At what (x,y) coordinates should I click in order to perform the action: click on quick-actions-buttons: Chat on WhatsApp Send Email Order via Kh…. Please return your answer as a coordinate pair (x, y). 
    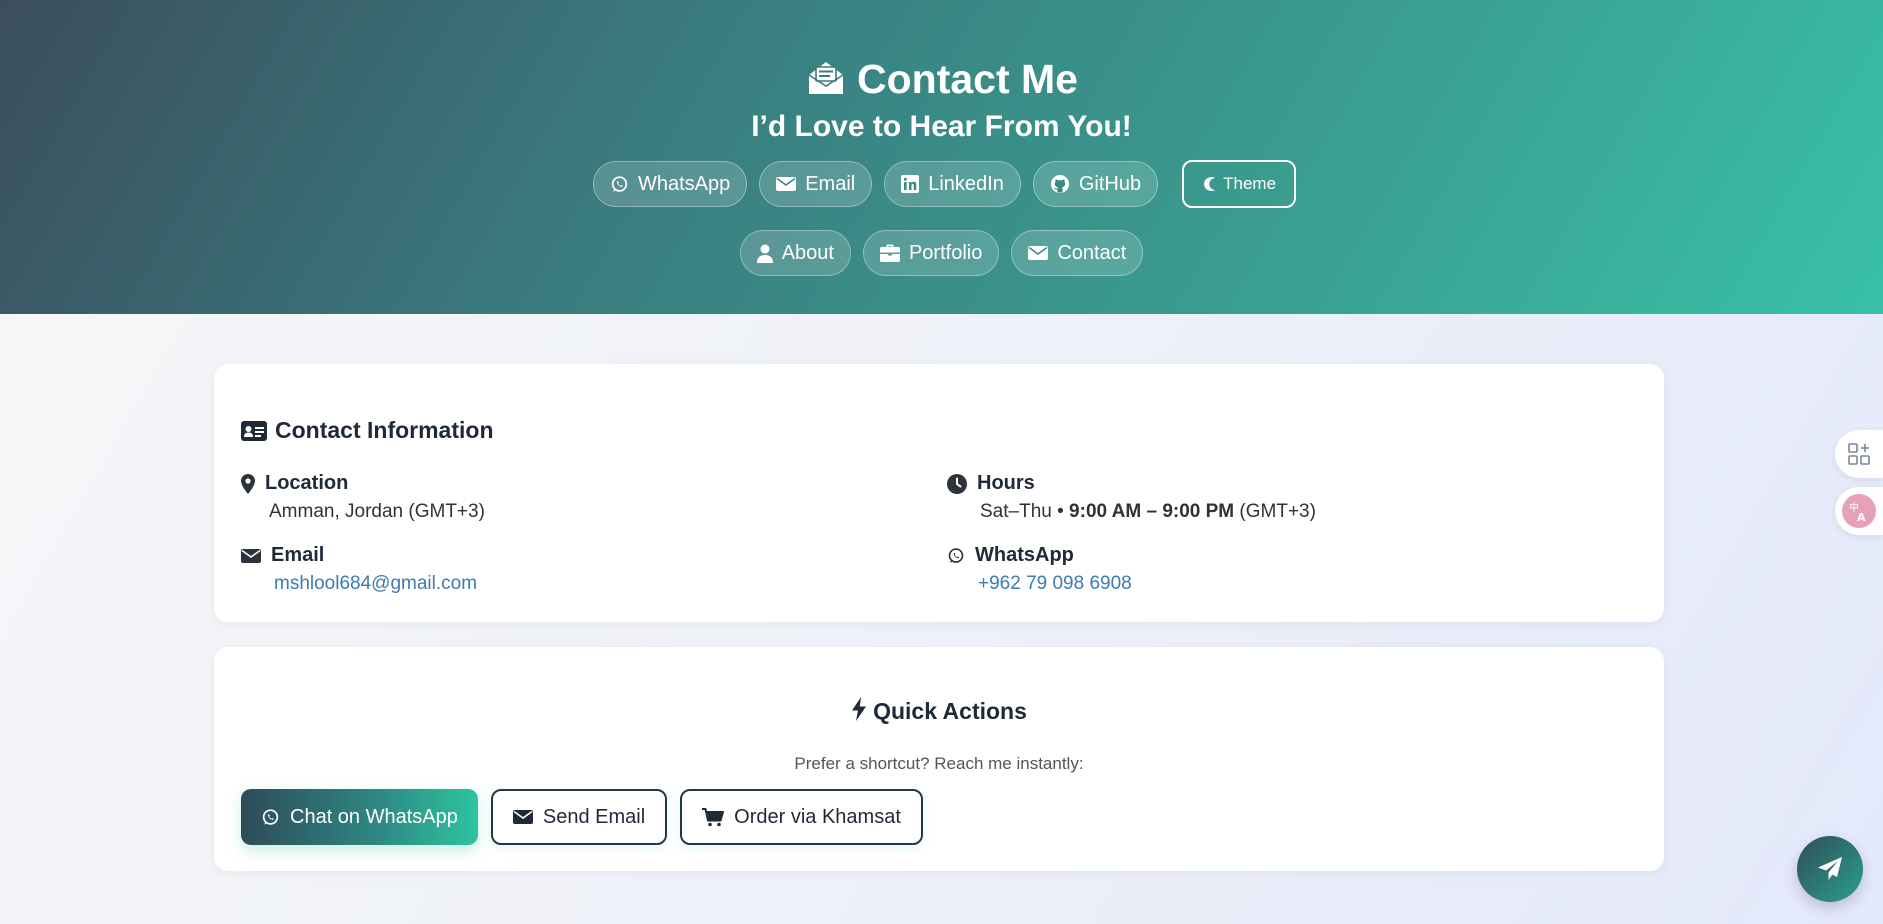
    Looking at the image, I should click on (582, 817).